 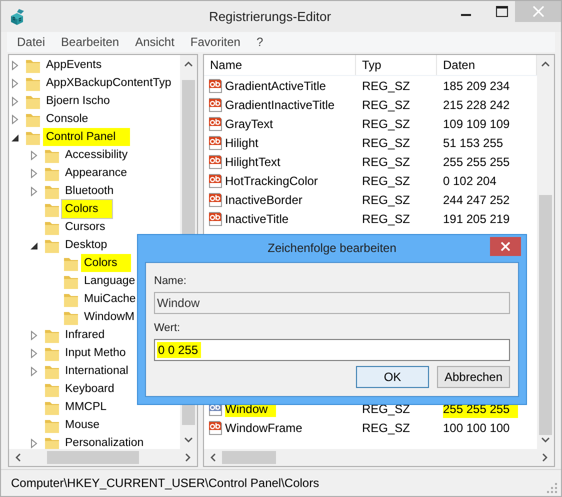 I want to click on field-label: Name:, so click(x=171, y=281).